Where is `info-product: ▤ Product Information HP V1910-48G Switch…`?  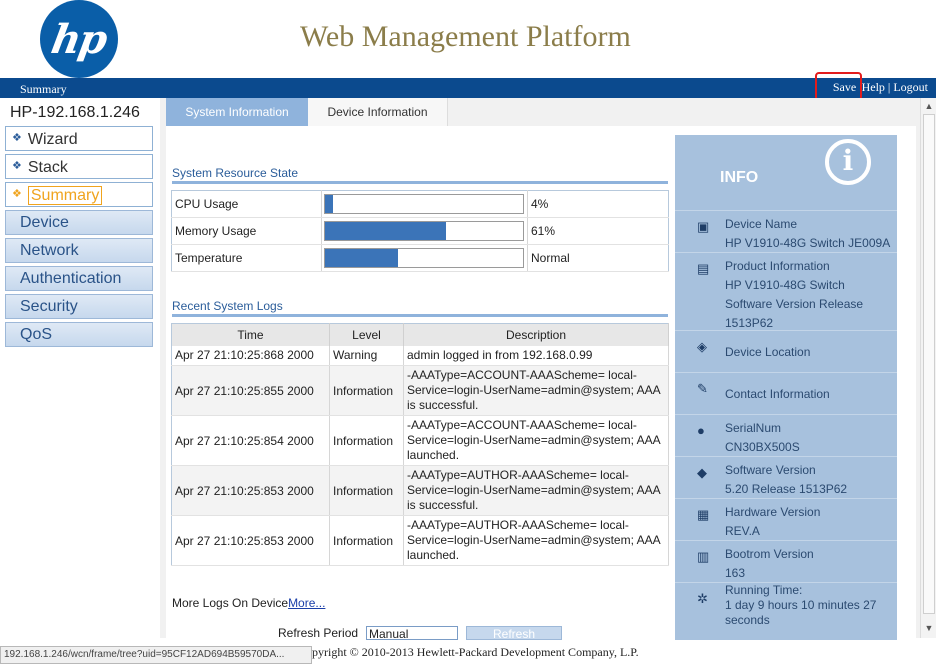
info-product: ▤ Product Information HP V1910-48G Switch… is located at coordinates (786, 291).